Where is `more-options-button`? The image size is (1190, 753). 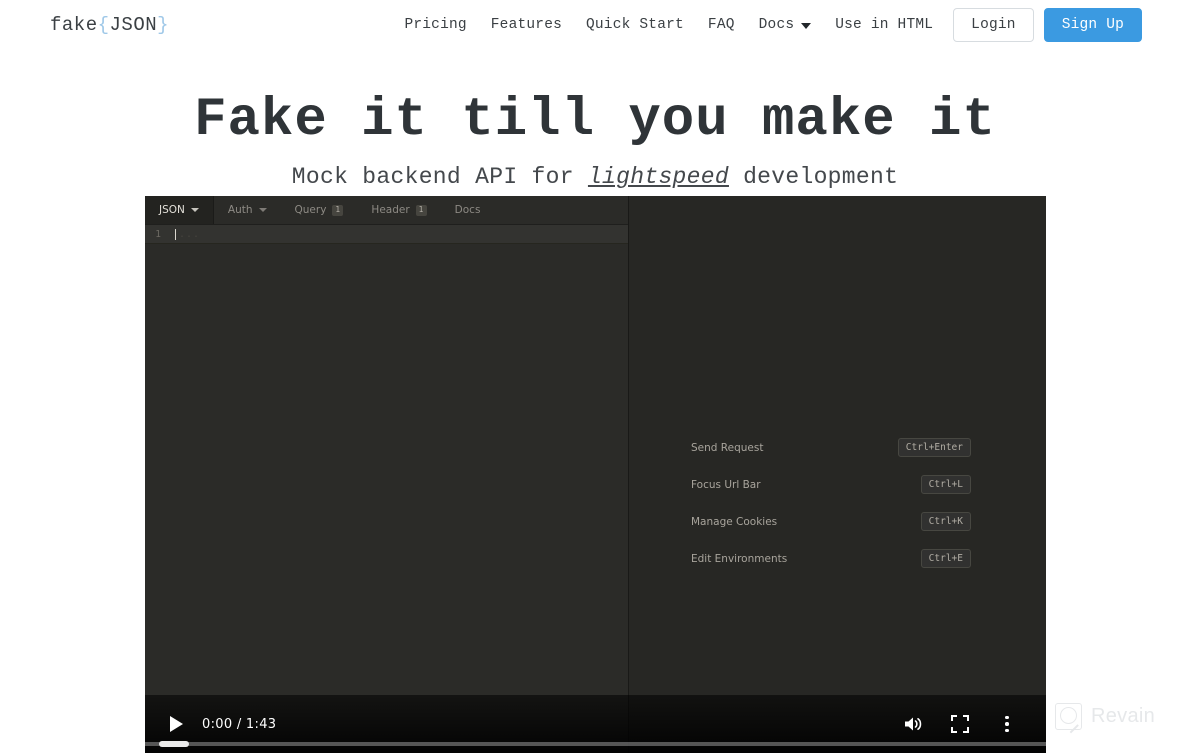 more-options-button is located at coordinates (1007, 724).